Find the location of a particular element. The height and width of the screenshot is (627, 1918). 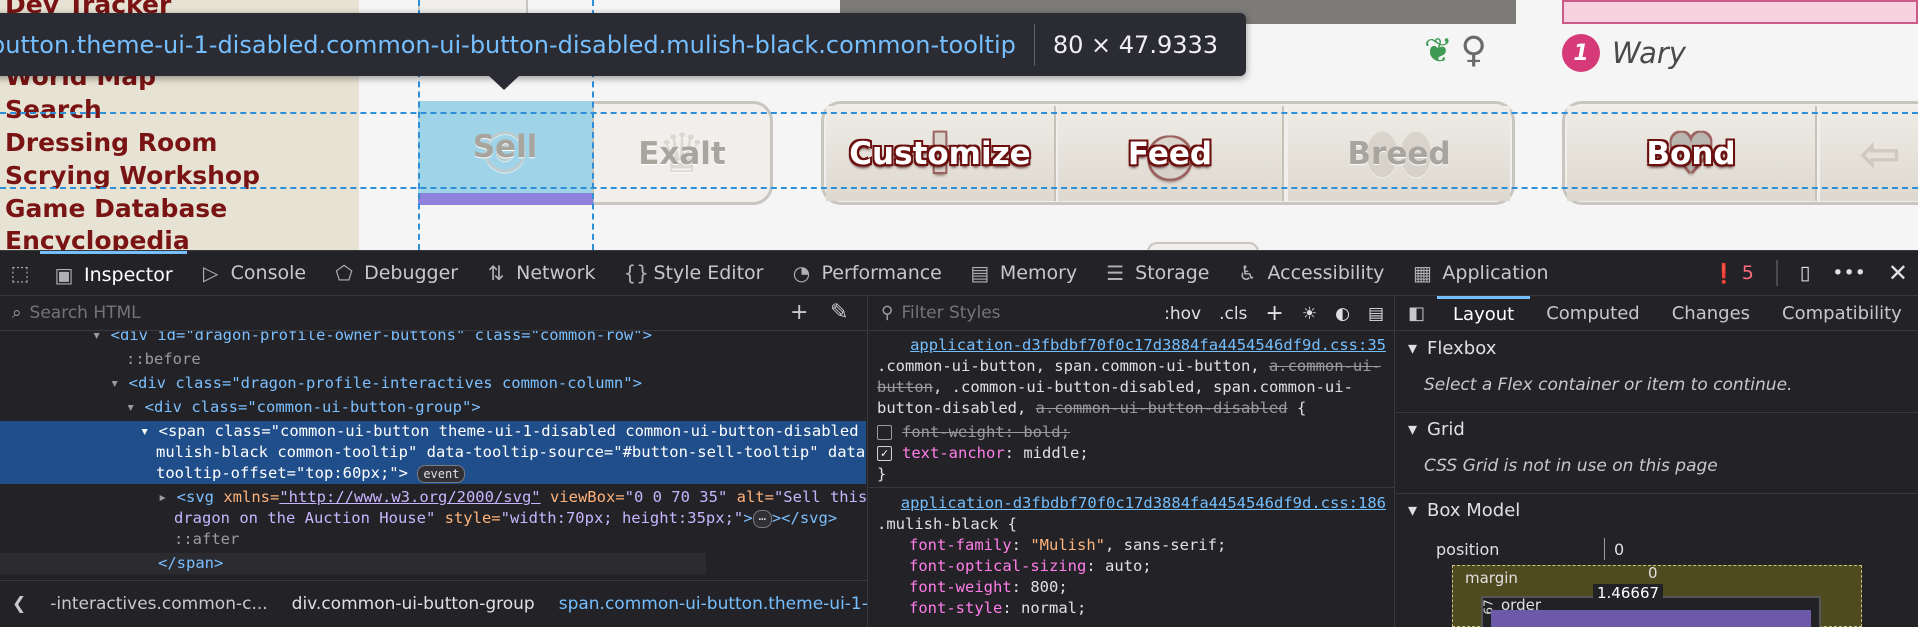

tab-storage-label: Storage is located at coordinates (1172, 273).